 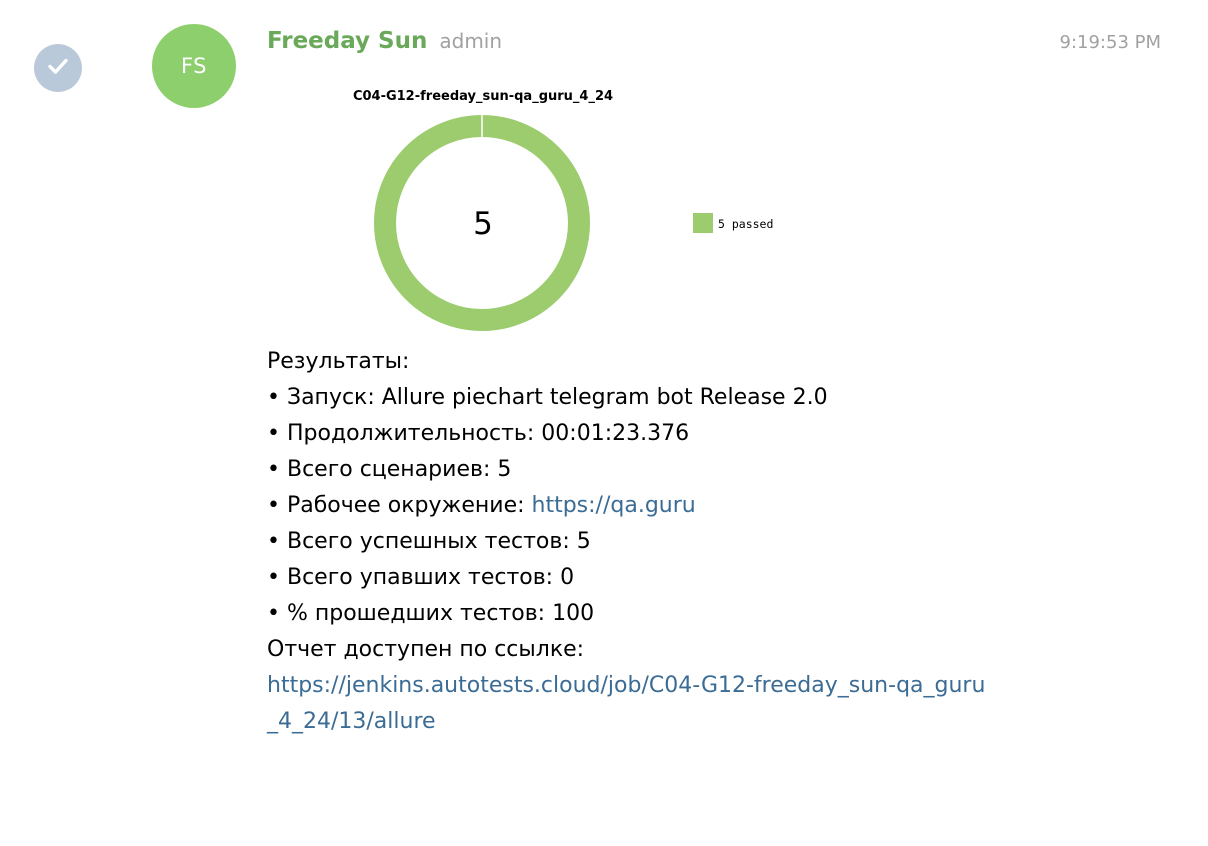 I want to click on sender-role: admin, so click(x=471, y=41).